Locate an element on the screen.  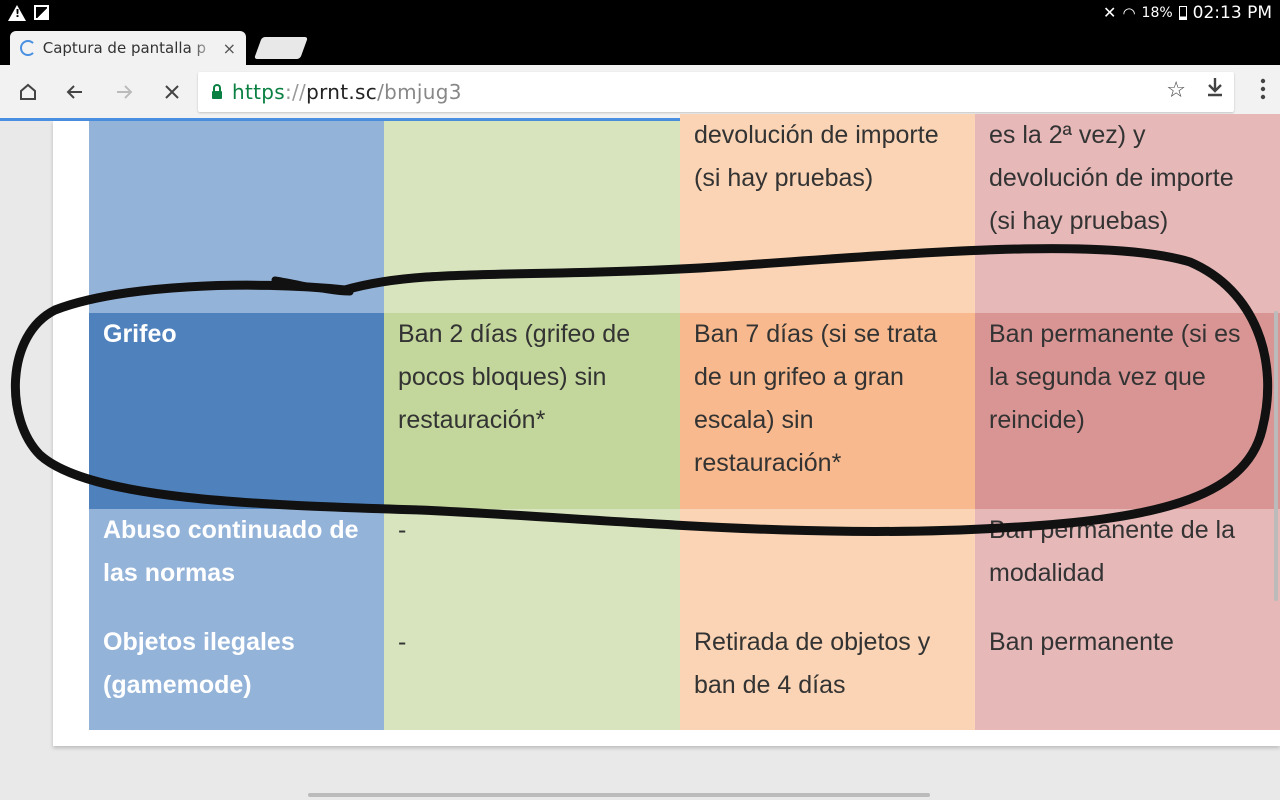
tab-strip: Captura de pantalla p × is located at coordinates (640, 45).